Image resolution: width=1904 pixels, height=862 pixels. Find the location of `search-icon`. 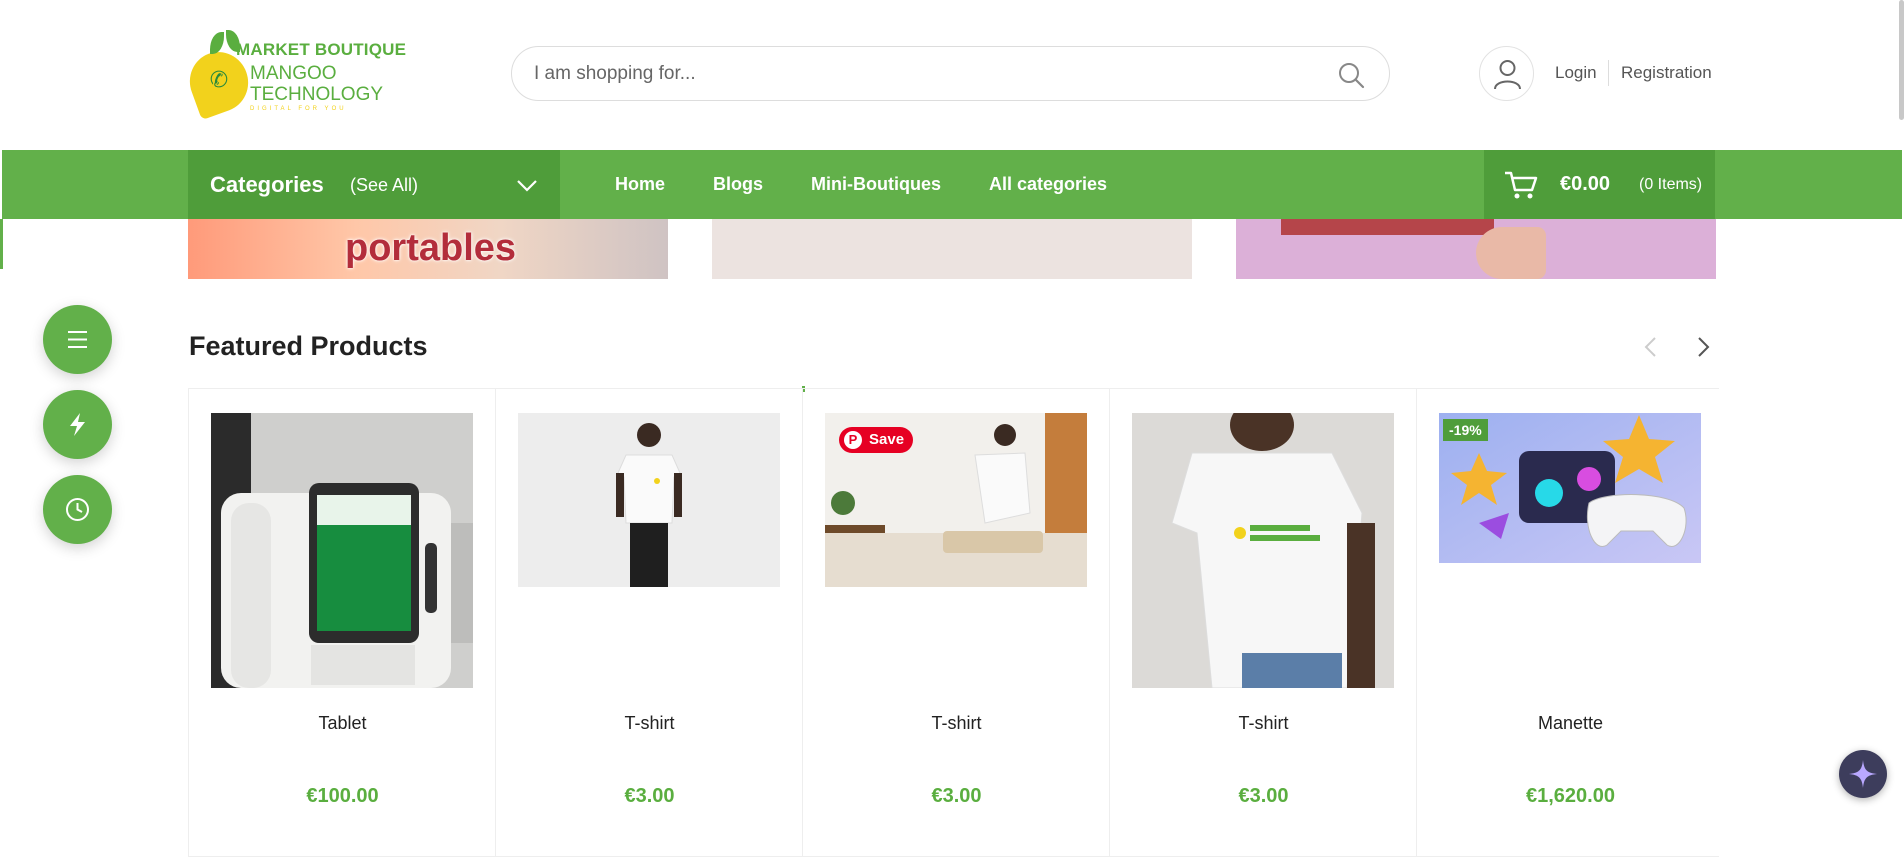

search-icon is located at coordinates (1351, 75).